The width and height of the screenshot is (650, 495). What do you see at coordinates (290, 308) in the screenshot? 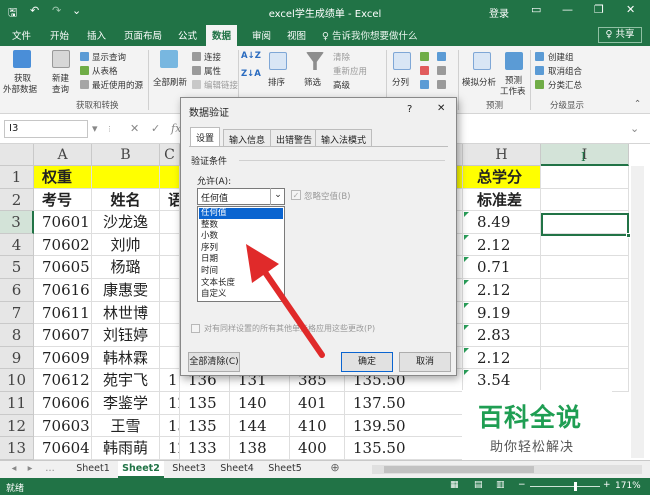
I see `arrow-shaft` at bounding box center [290, 308].